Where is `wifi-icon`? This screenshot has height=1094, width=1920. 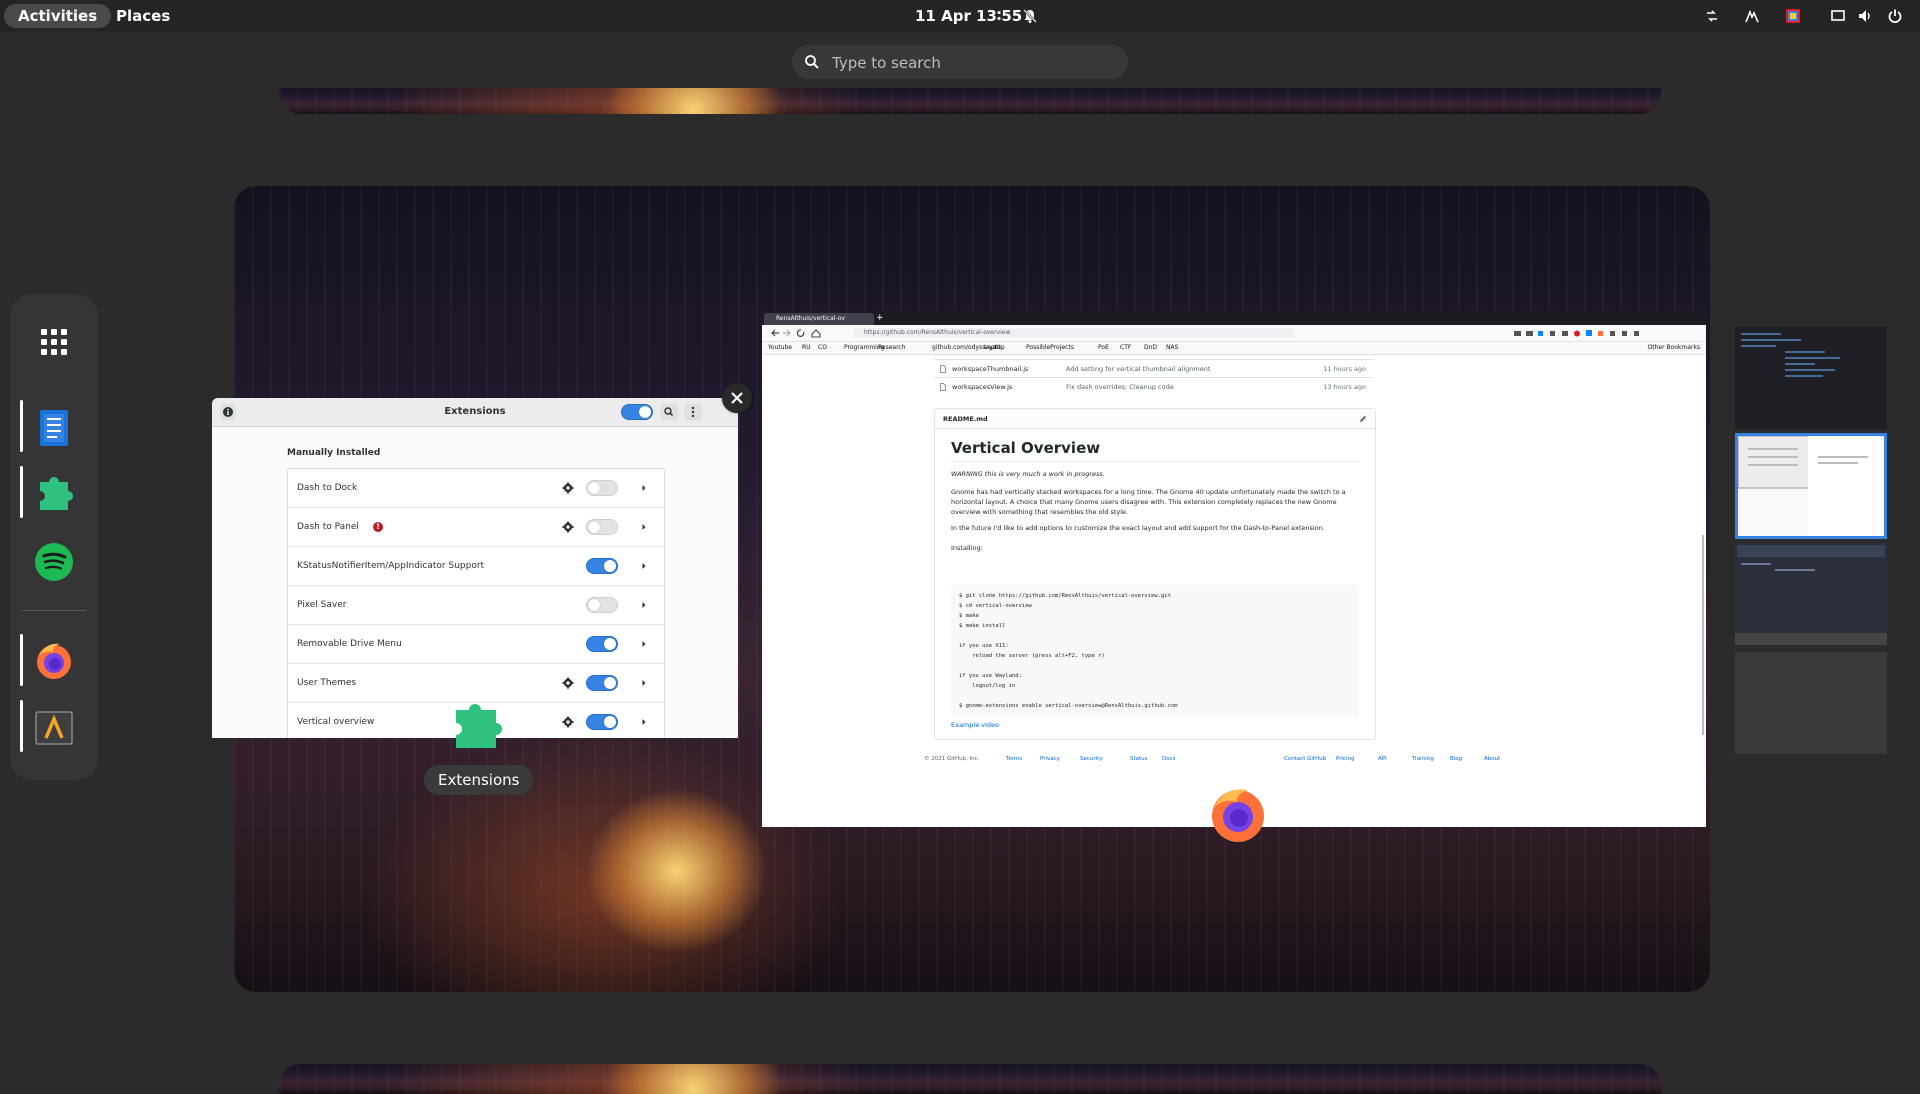
wifi-icon is located at coordinates (1752, 16).